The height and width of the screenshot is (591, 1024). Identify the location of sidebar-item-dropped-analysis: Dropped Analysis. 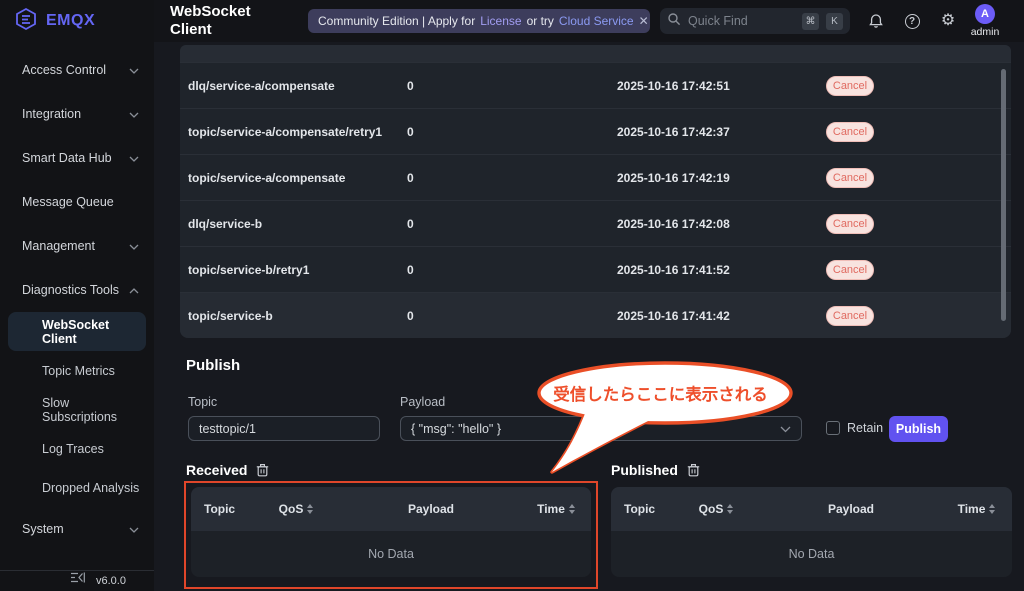
(77, 487).